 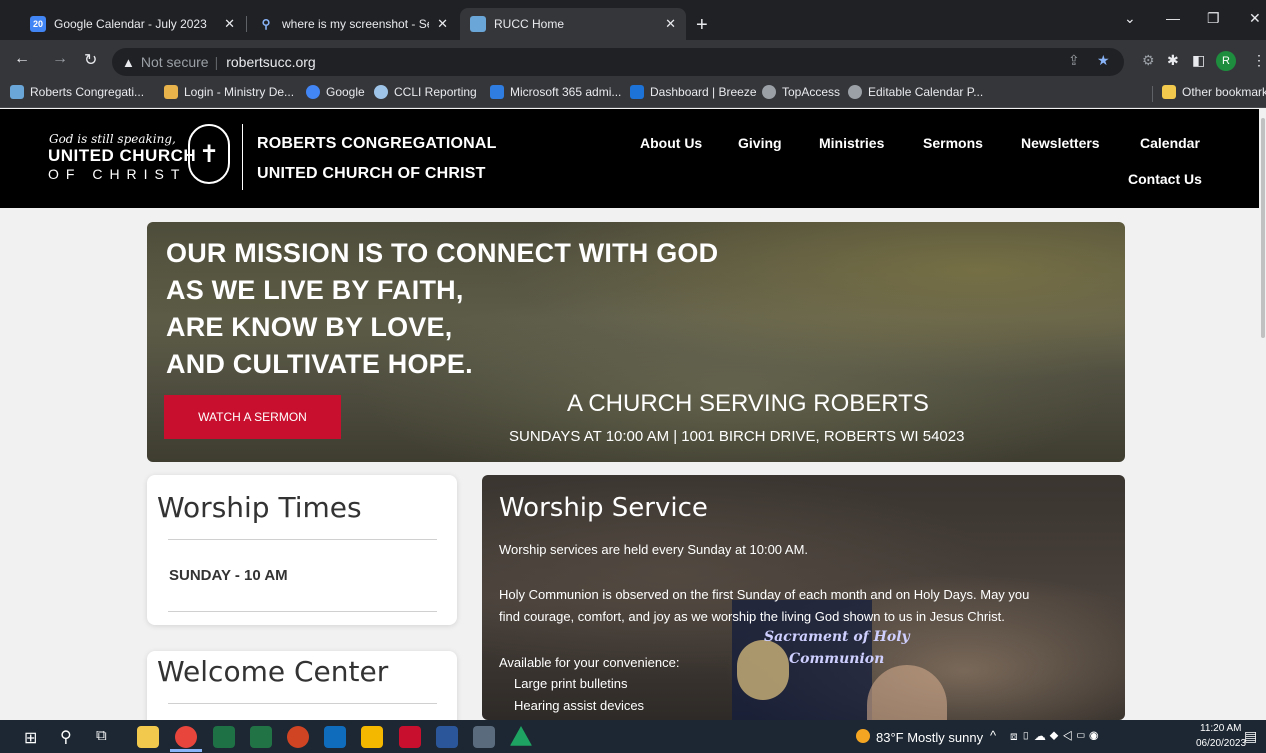 What do you see at coordinates (637, 92) in the screenshot?
I see `breeze-icon` at bounding box center [637, 92].